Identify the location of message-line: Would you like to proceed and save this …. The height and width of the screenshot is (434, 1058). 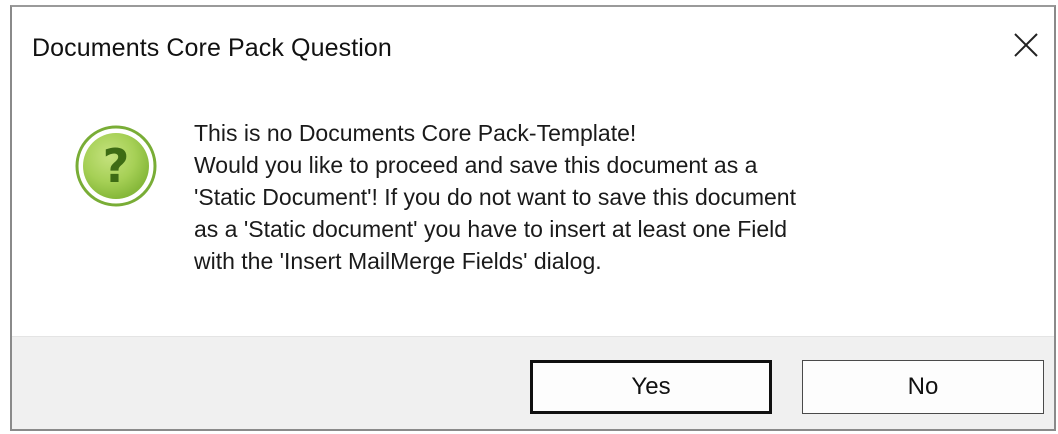
(476, 165).